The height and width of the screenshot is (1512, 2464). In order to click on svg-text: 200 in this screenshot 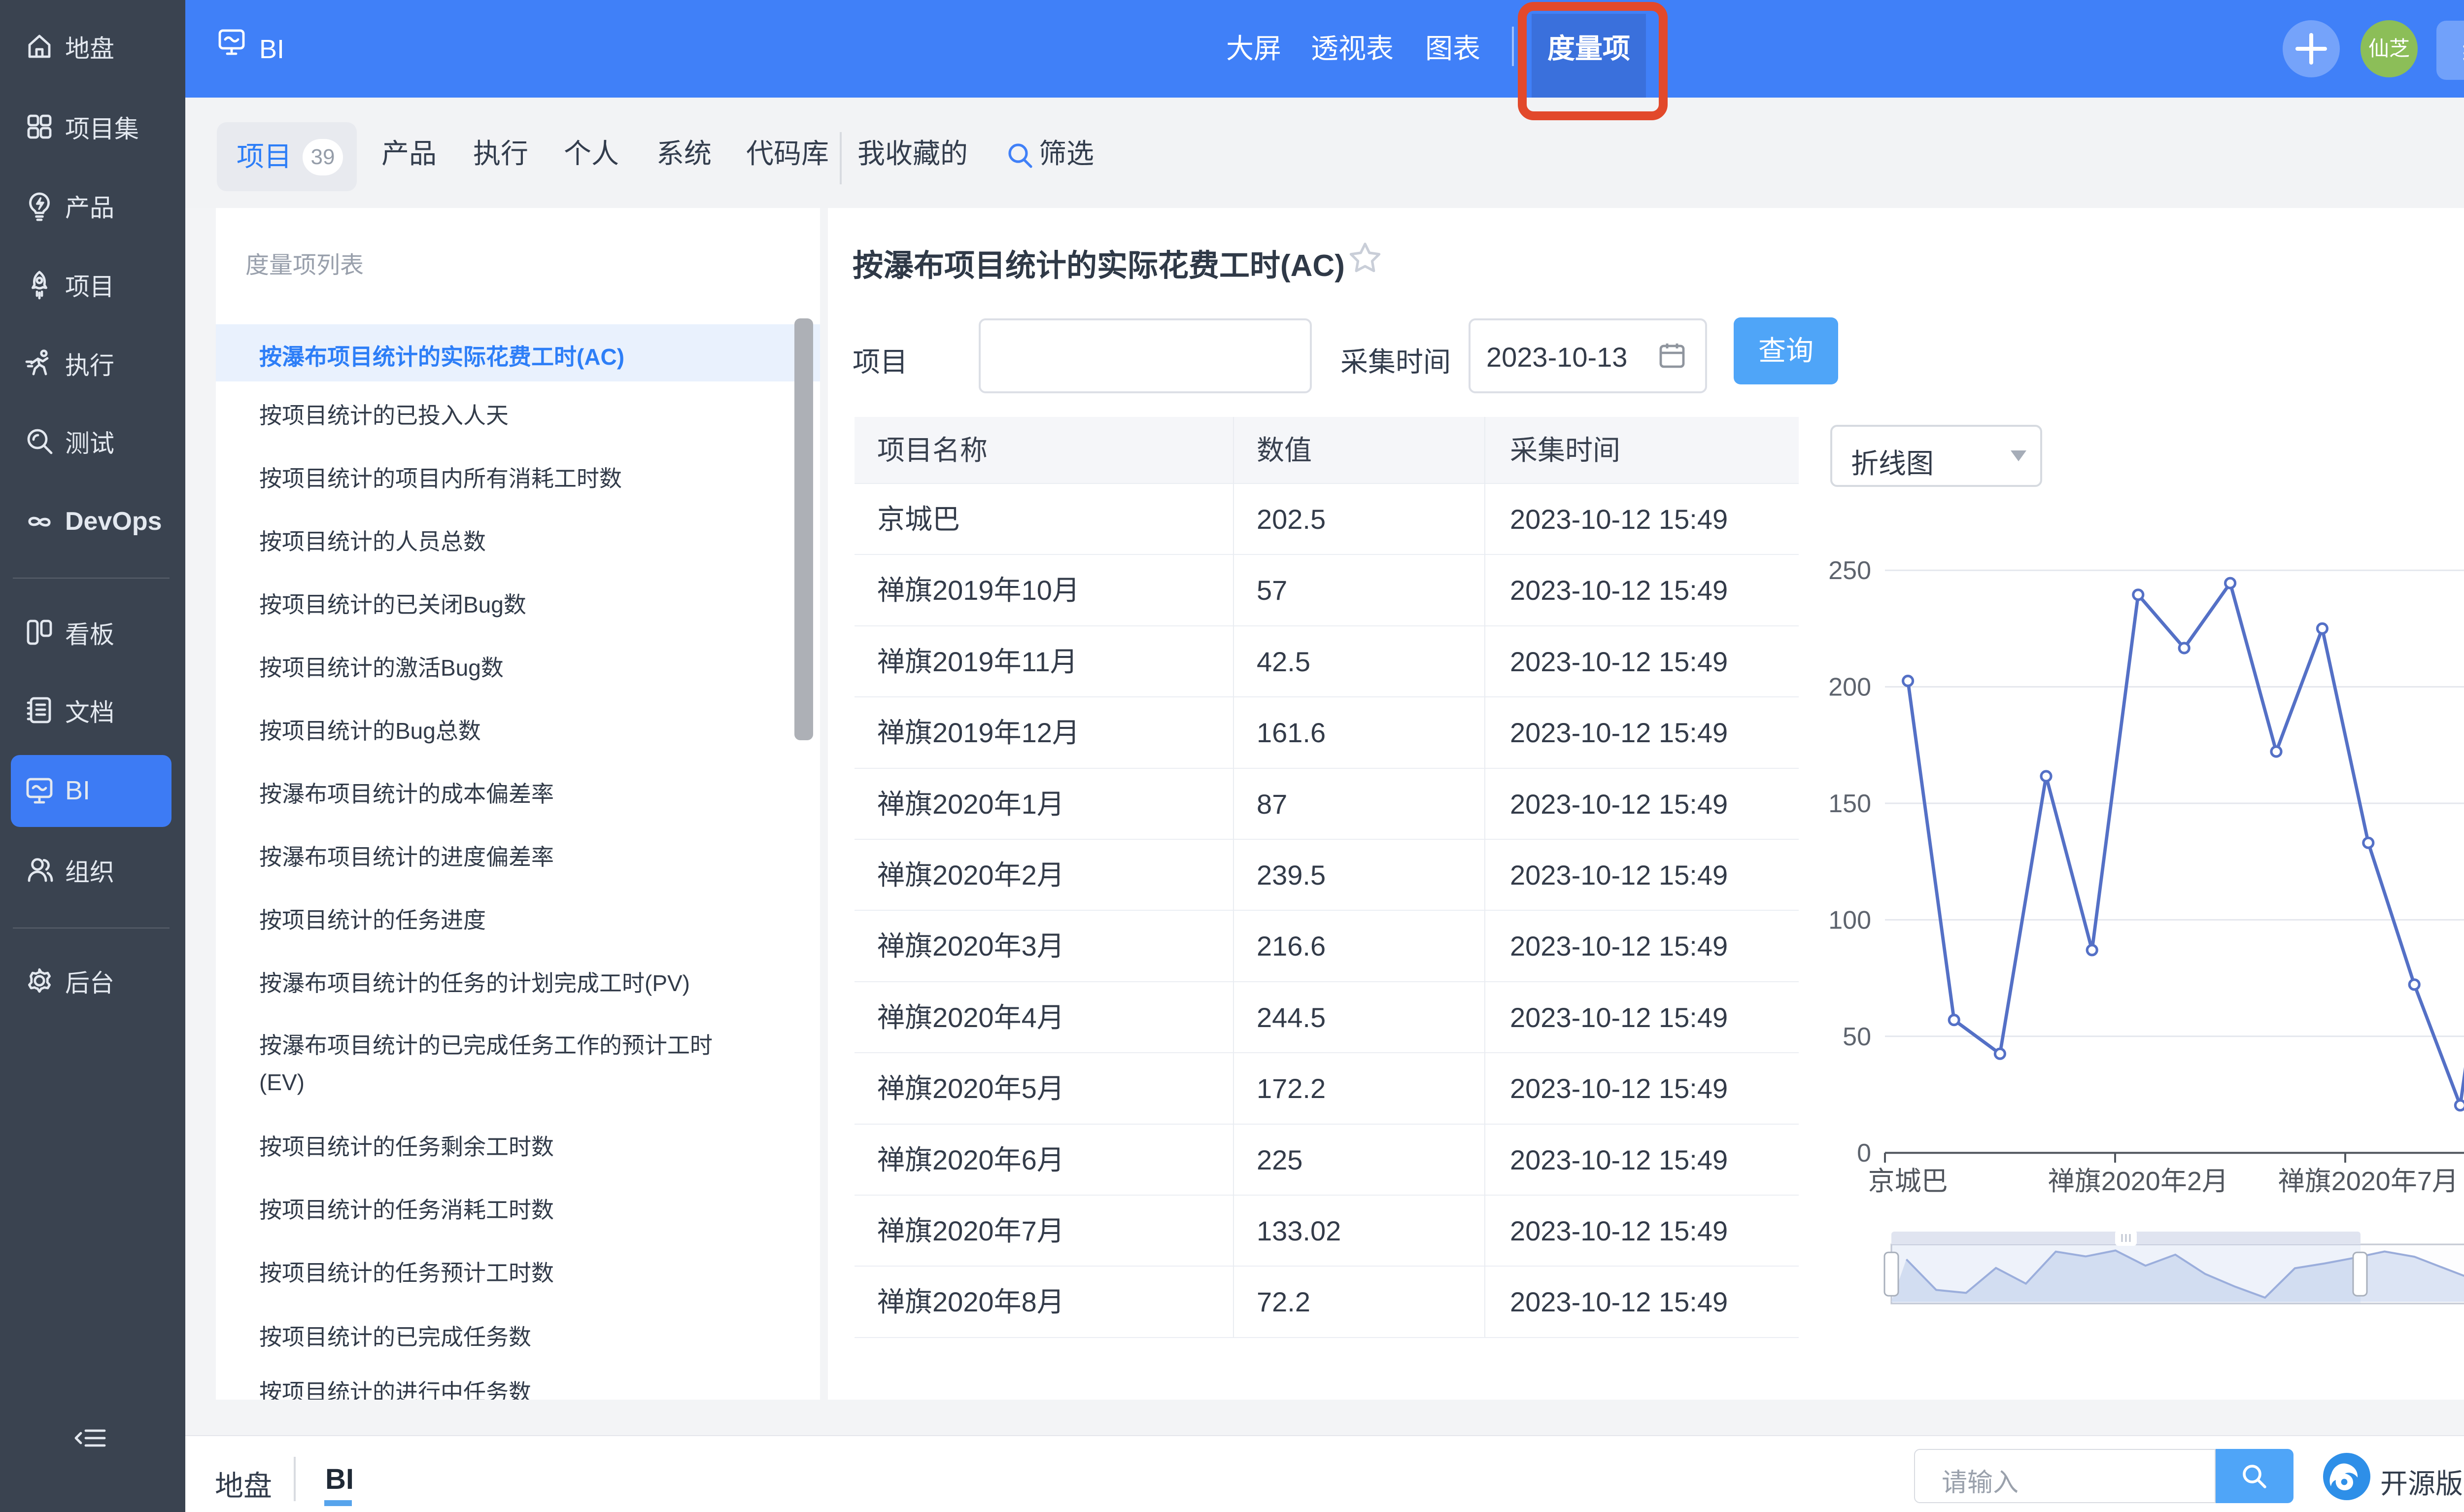, I will do `click(1849, 687)`.